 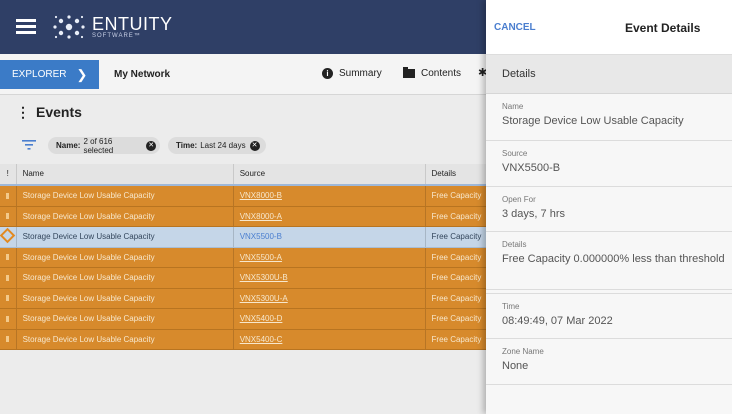 What do you see at coordinates (8, 174) in the screenshot?
I see `column-header-severity: !` at bounding box center [8, 174].